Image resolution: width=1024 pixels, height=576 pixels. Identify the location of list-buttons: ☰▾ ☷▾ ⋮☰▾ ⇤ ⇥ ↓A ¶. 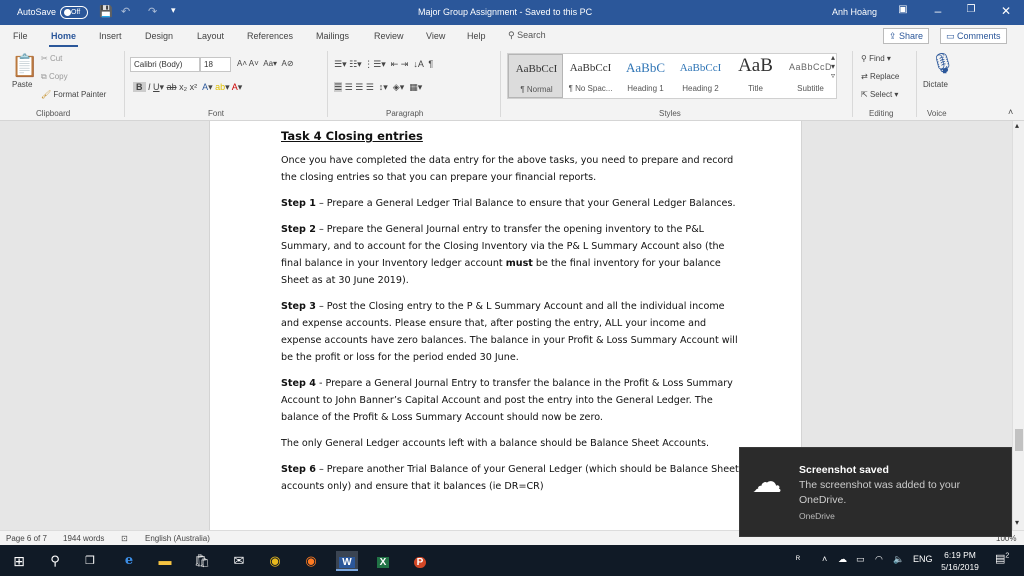
(383, 64).